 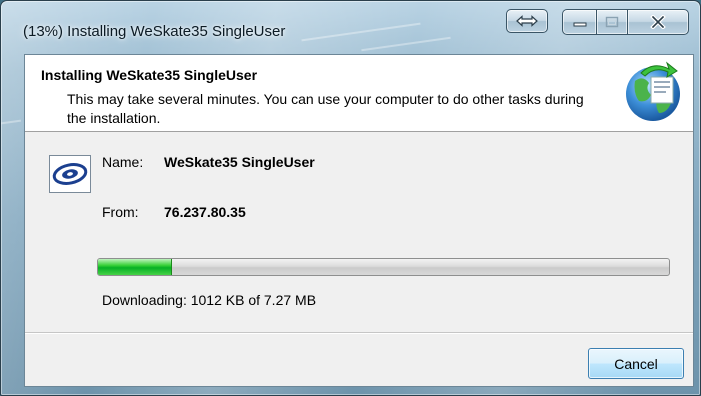 I want to click on maximize-button, so click(x=611, y=22).